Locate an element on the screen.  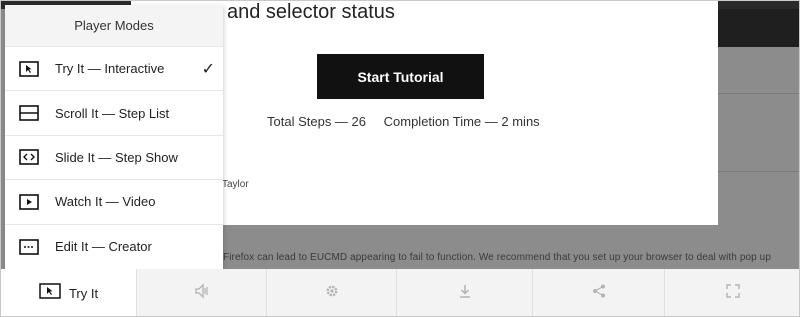
author-name: Taylor is located at coordinates (235, 184).